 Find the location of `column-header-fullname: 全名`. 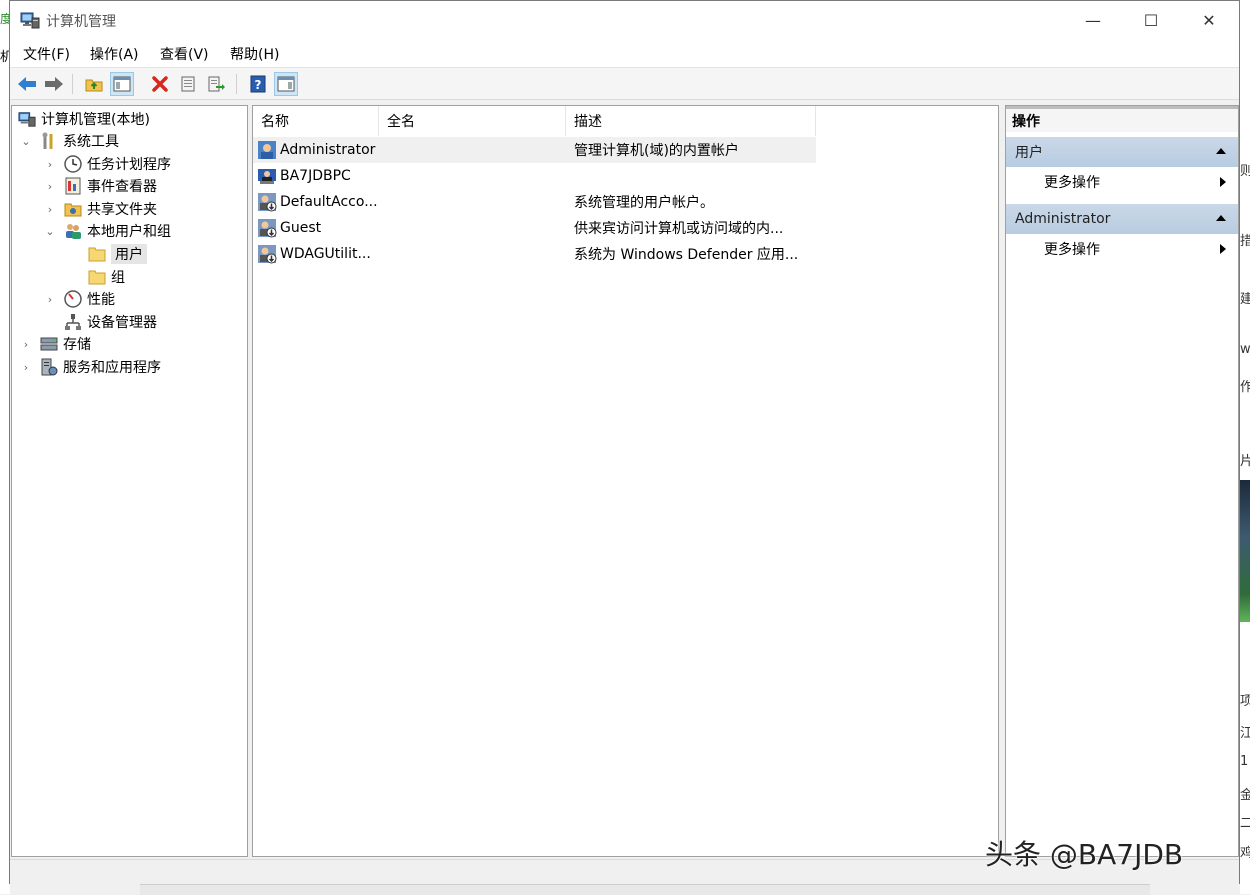

column-header-fullname: 全名 is located at coordinates (472, 121).